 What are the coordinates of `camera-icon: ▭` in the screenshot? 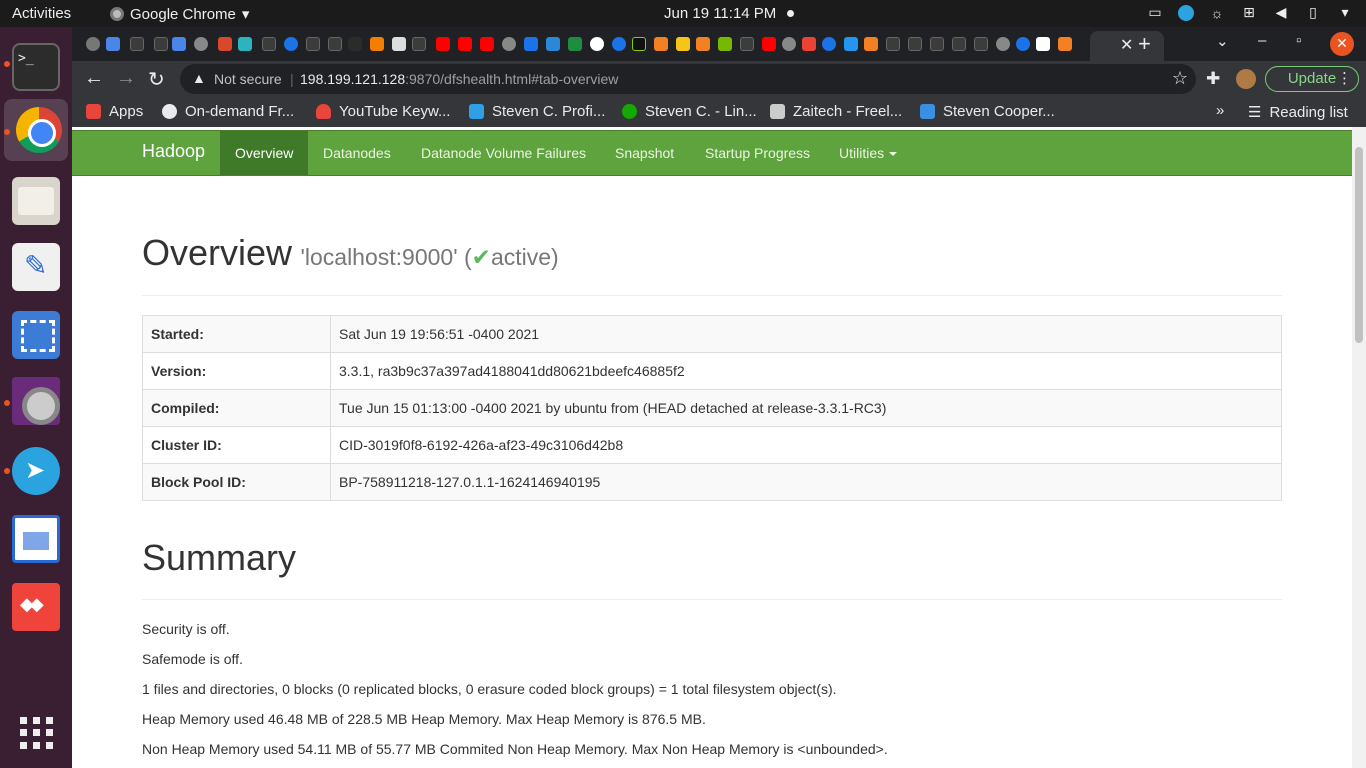 It's located at (1155, 12).